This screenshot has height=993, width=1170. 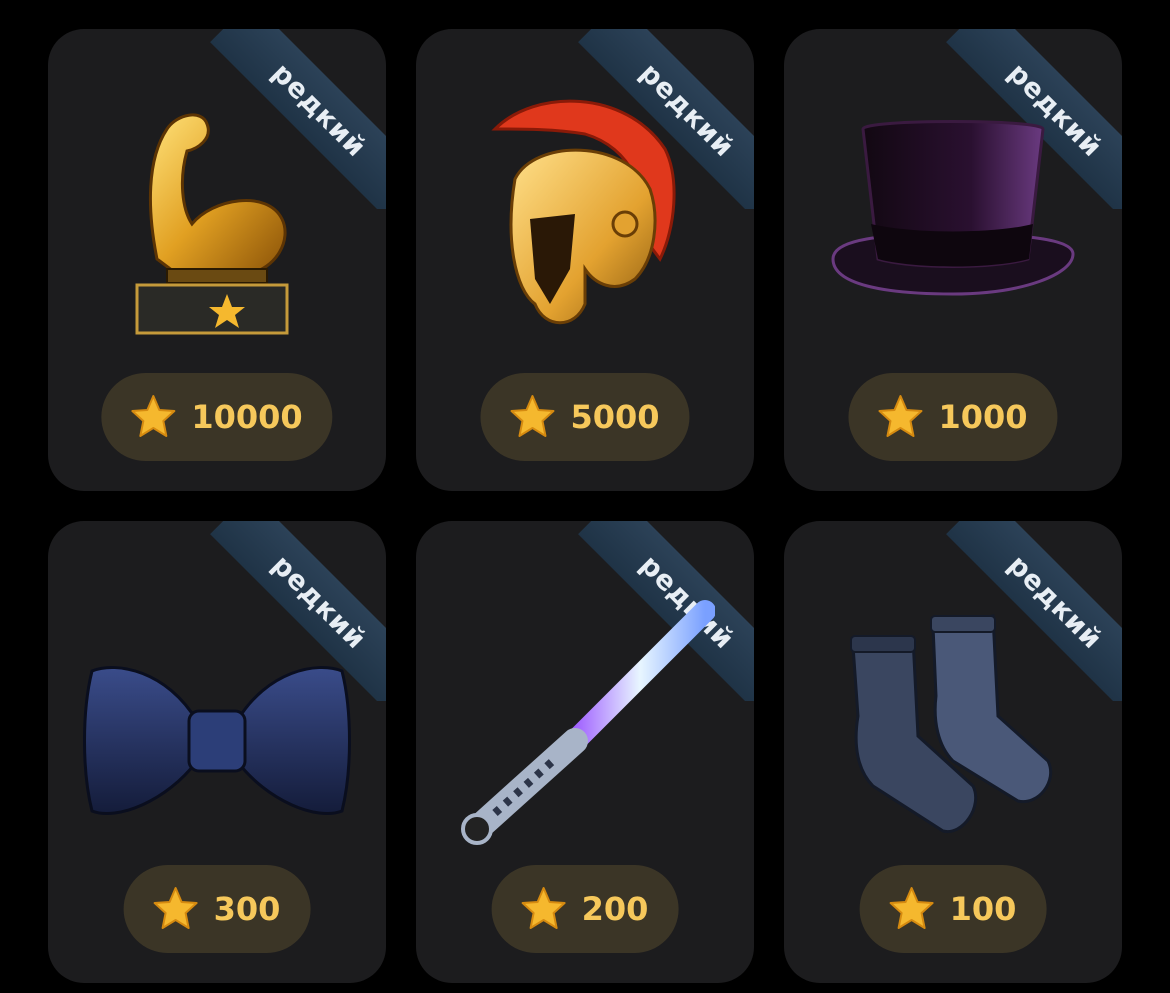 What do you see at coordinates (217, 219) in the screenshot?
I see `flexed-biceps-trophy-icon` at bounding box center [217, 219].